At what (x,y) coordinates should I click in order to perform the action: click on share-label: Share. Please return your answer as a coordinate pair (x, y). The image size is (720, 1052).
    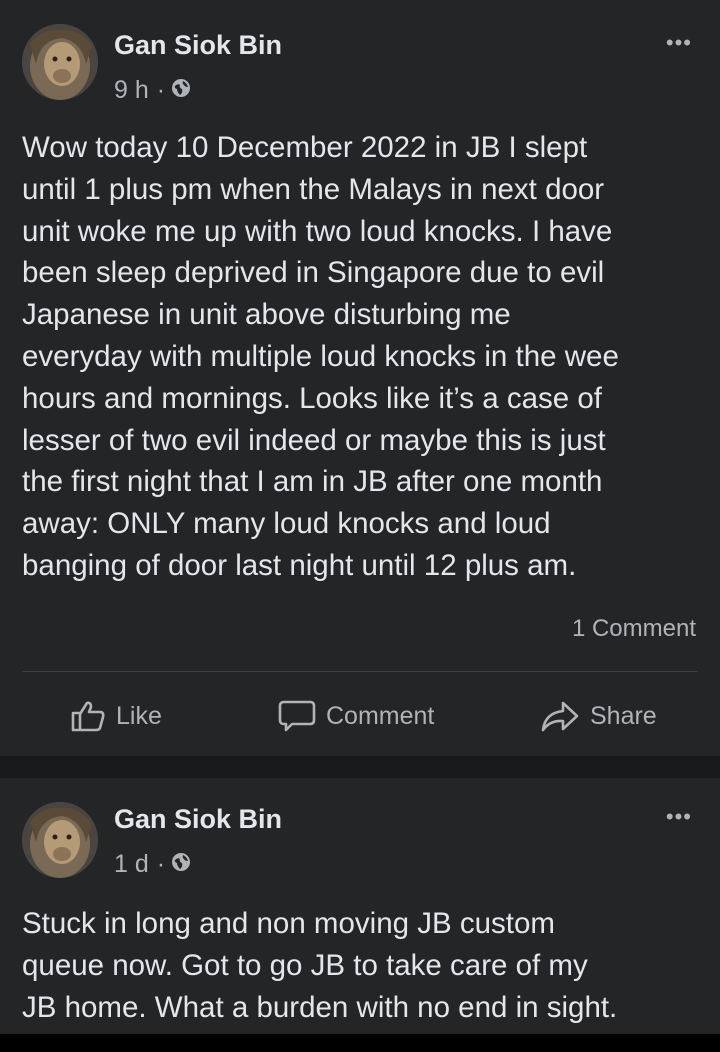
    Looking at the image, I should click on (623, 715).